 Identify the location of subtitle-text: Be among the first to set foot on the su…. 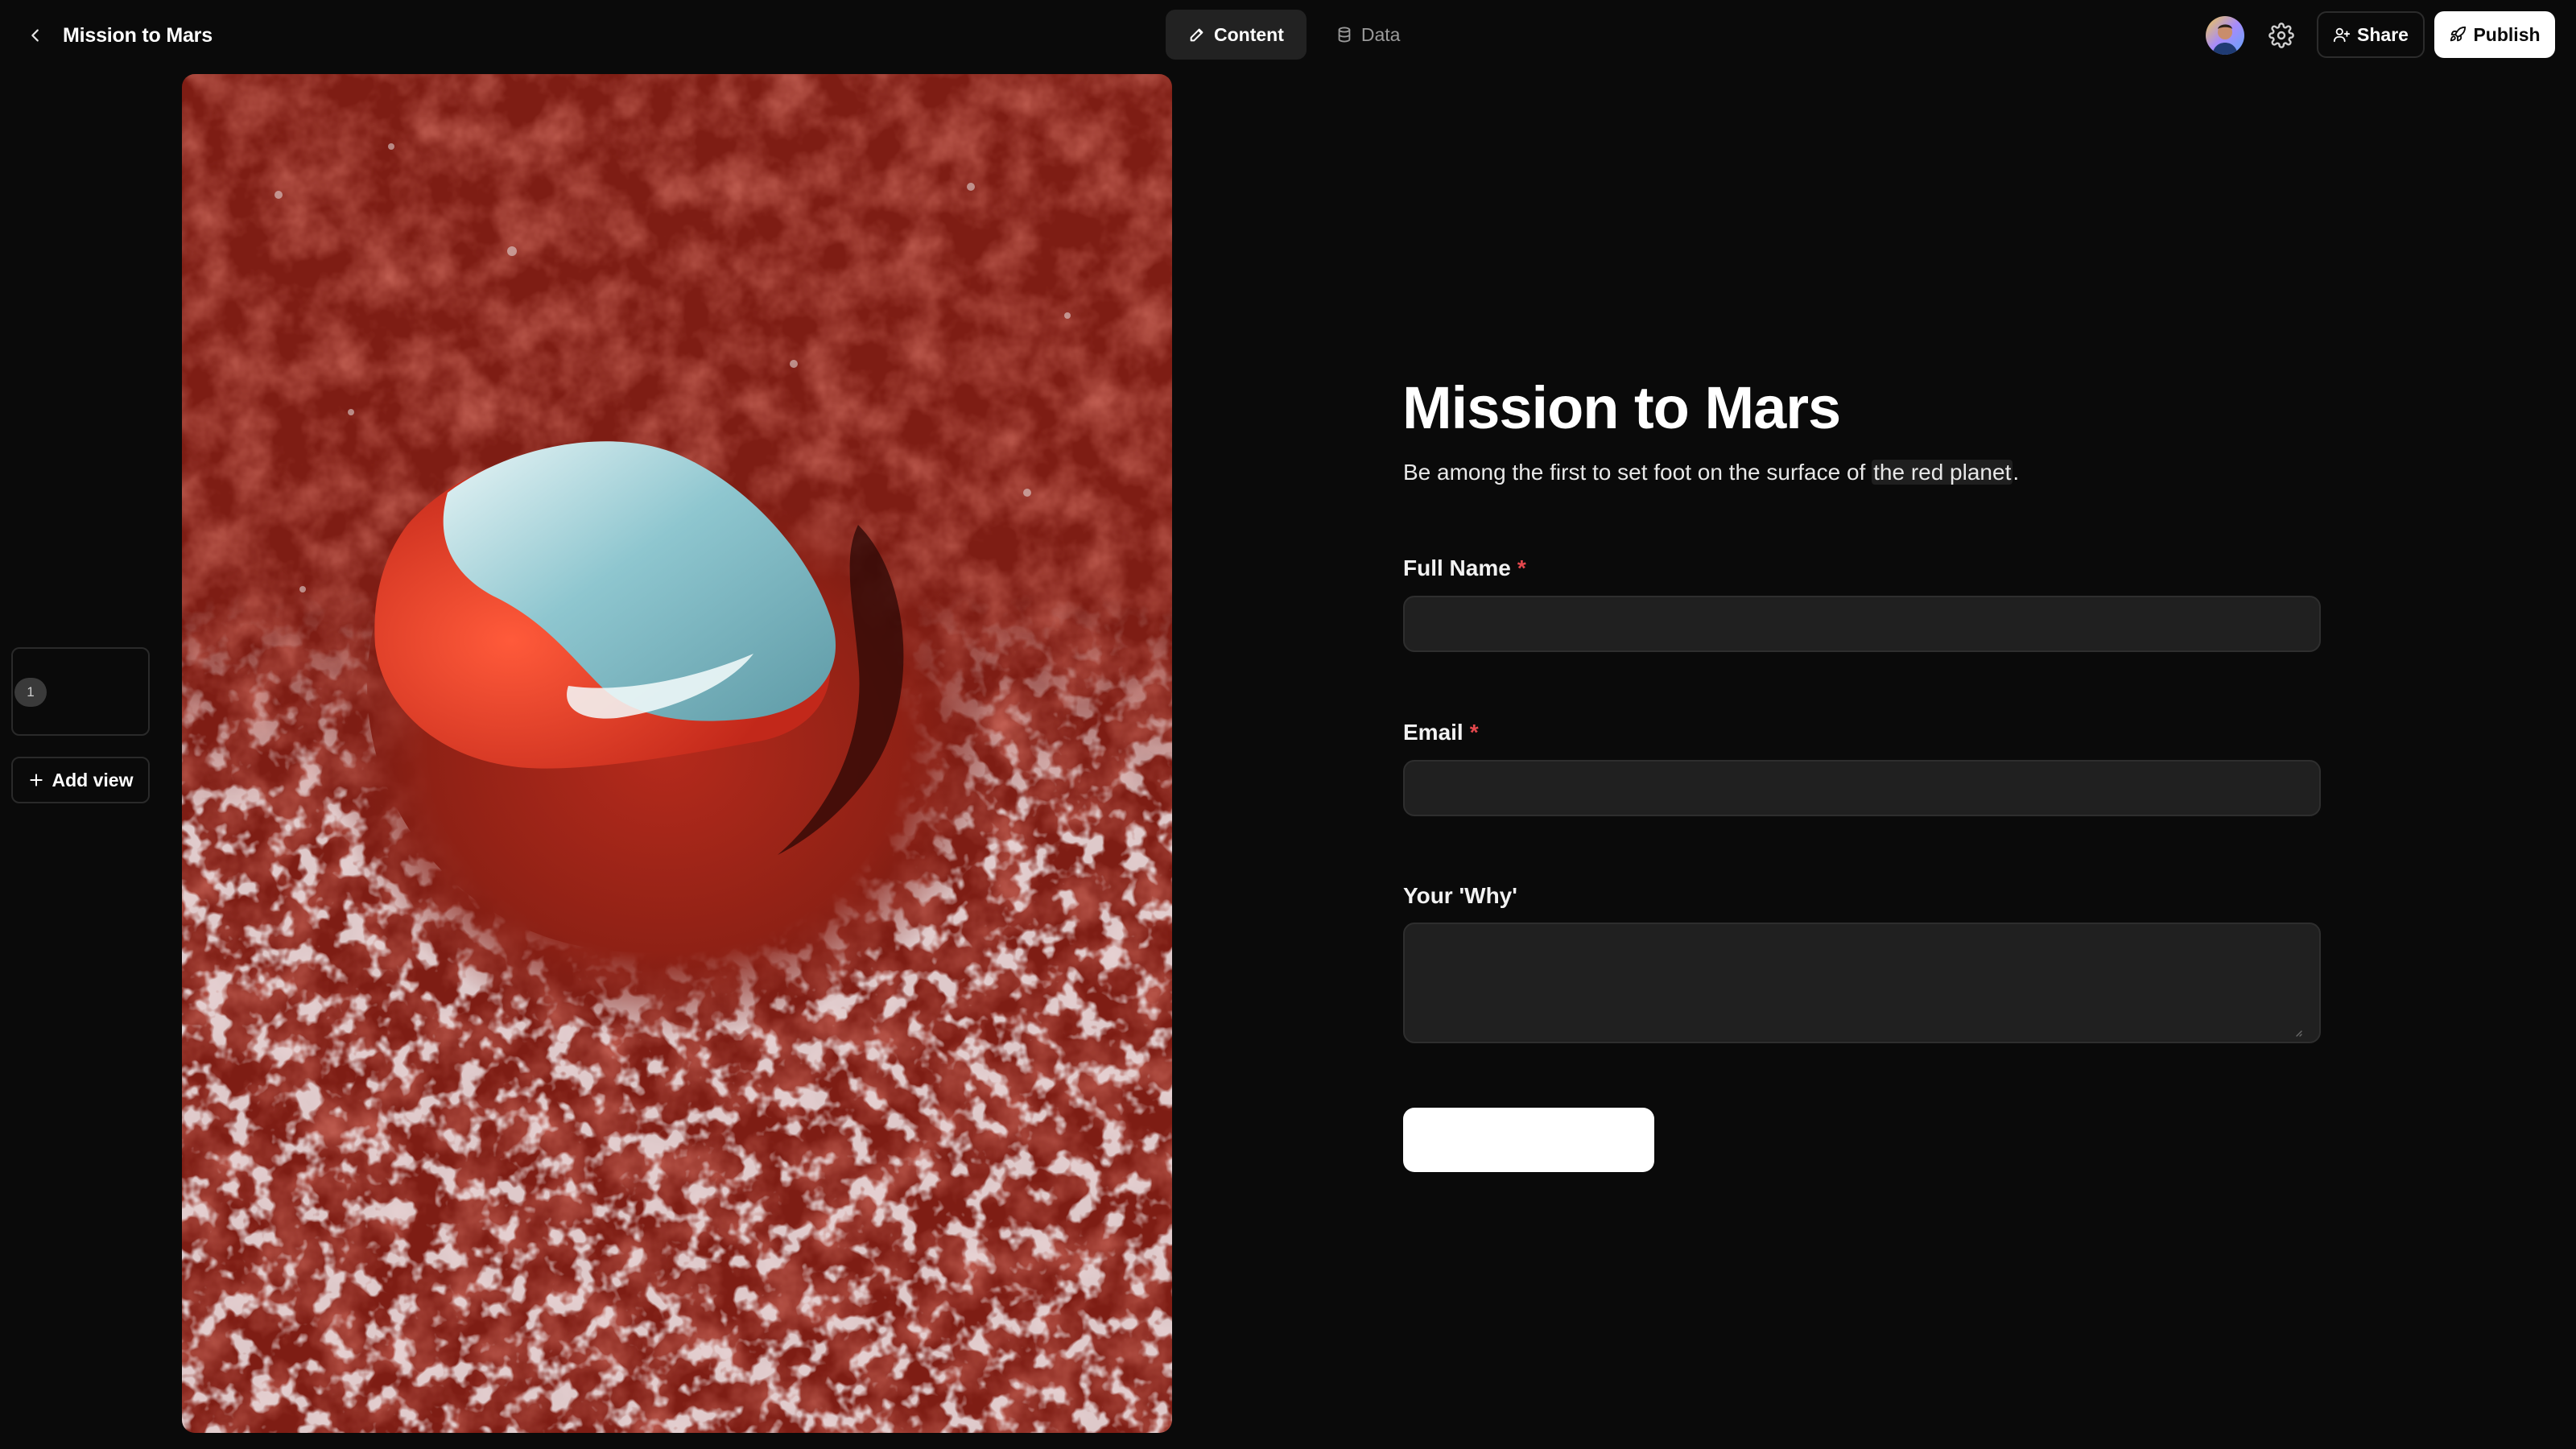
(1637, 472).